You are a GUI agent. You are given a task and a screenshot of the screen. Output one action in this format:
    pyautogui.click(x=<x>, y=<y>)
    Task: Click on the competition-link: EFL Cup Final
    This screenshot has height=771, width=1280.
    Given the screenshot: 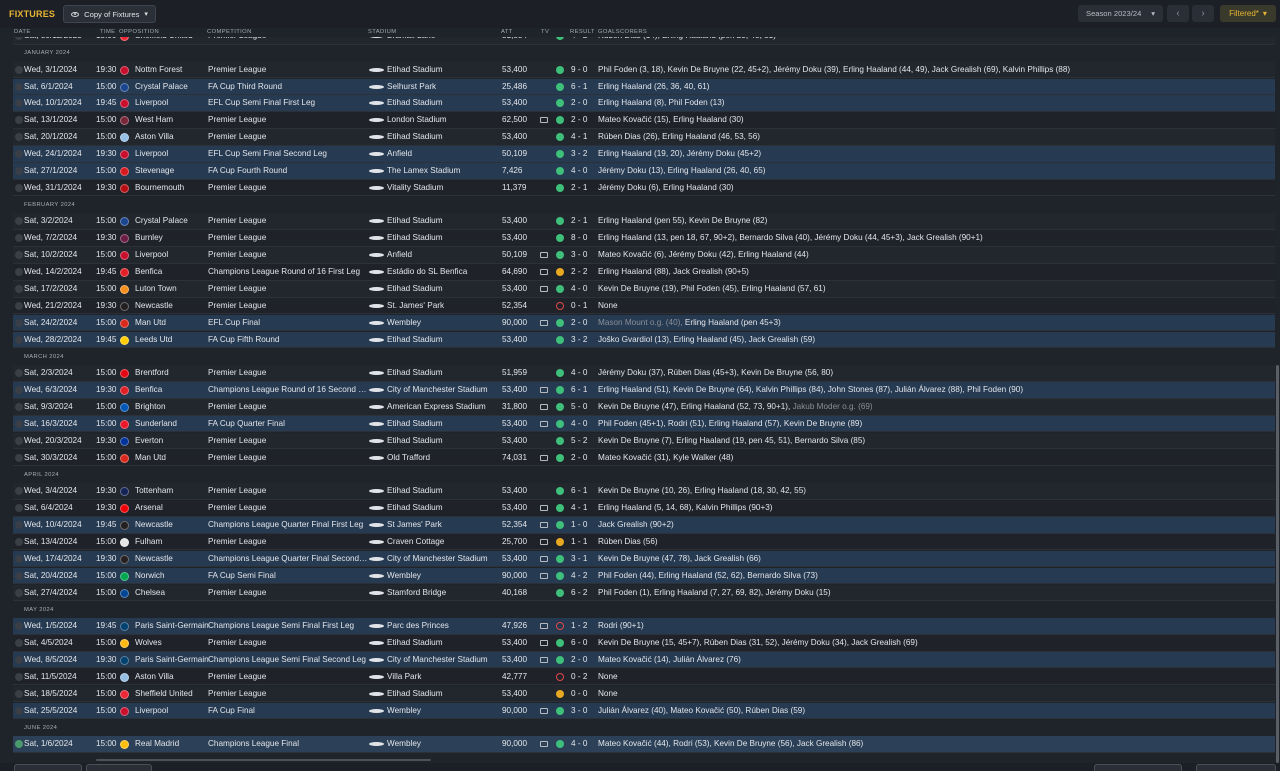 What is the action you would take?
    pyautogui.click(x=288, y=323)
    